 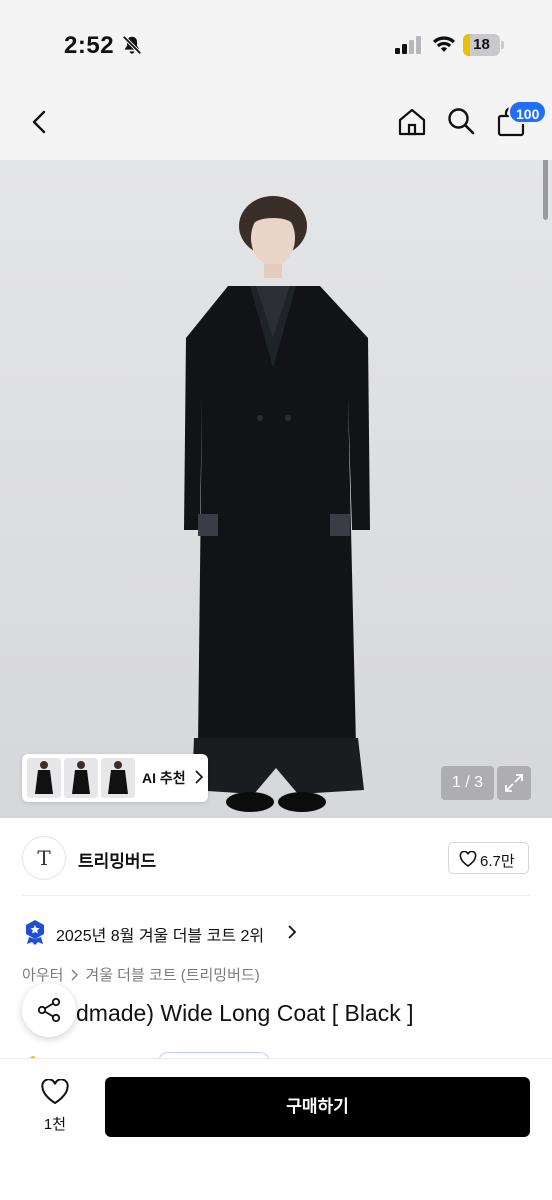 I want to click on cellular-signal-icon, so click(x=408, y=45).